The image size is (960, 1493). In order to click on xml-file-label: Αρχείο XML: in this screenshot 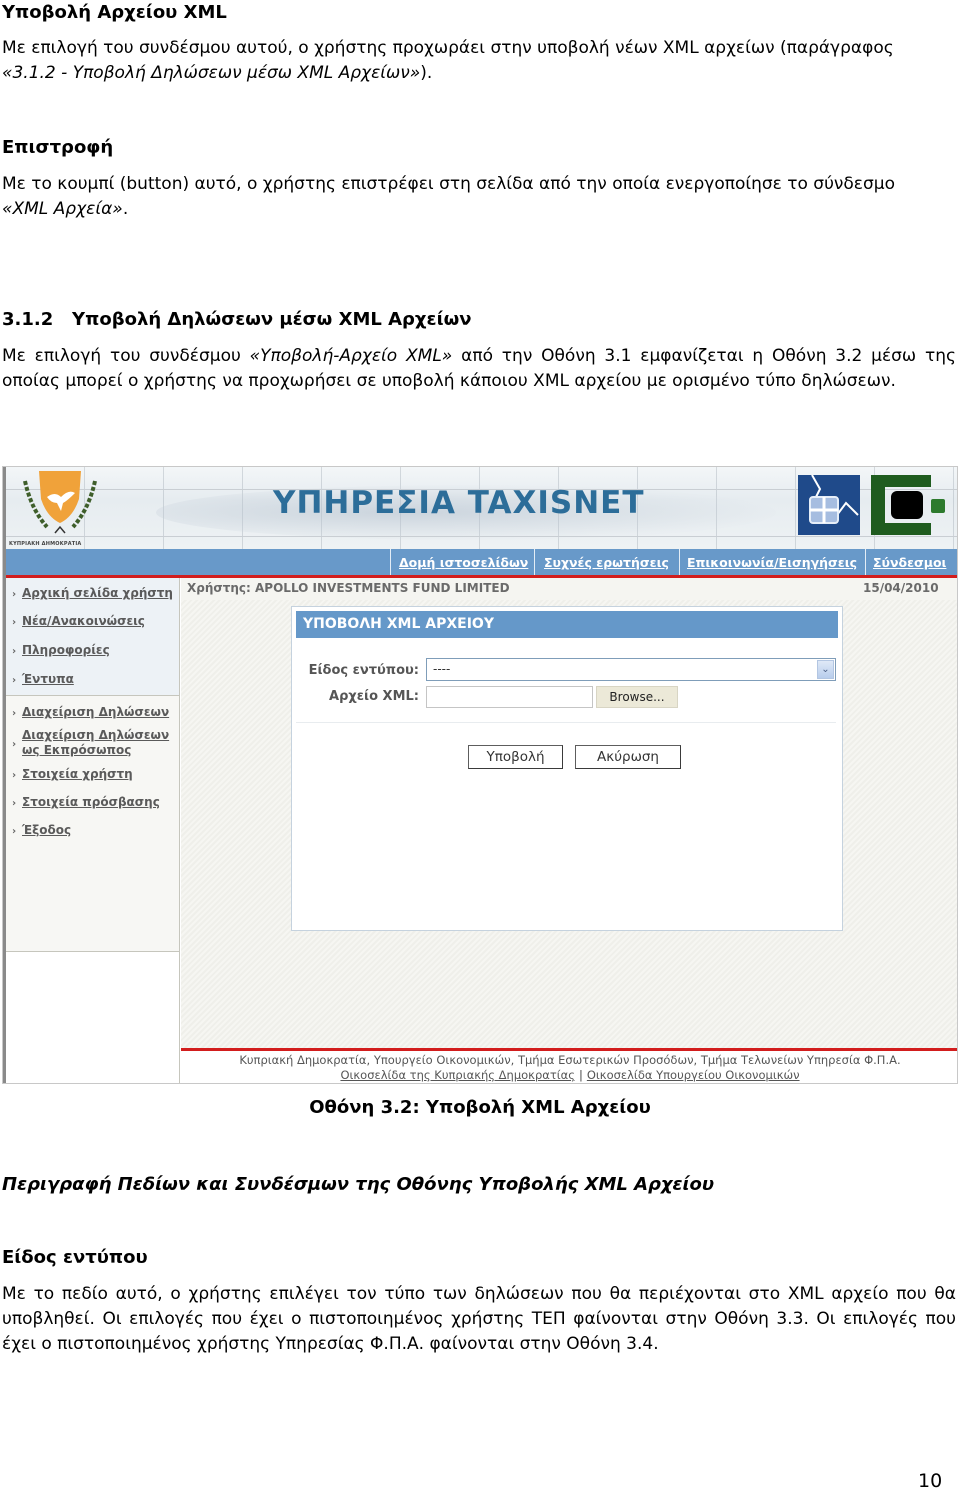, I will do `click(374, 696)`.